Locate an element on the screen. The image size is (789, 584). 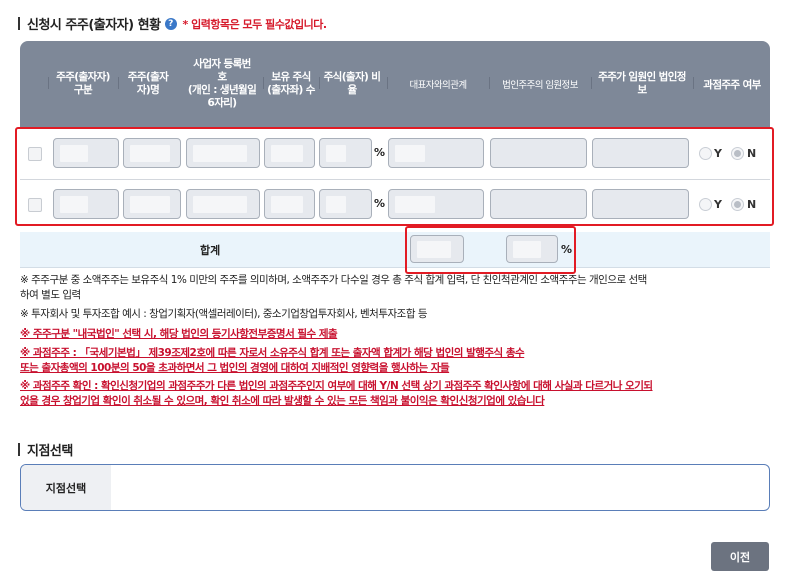
header-name: 주주(출자 자)명 is located at coordinates (148, 83).